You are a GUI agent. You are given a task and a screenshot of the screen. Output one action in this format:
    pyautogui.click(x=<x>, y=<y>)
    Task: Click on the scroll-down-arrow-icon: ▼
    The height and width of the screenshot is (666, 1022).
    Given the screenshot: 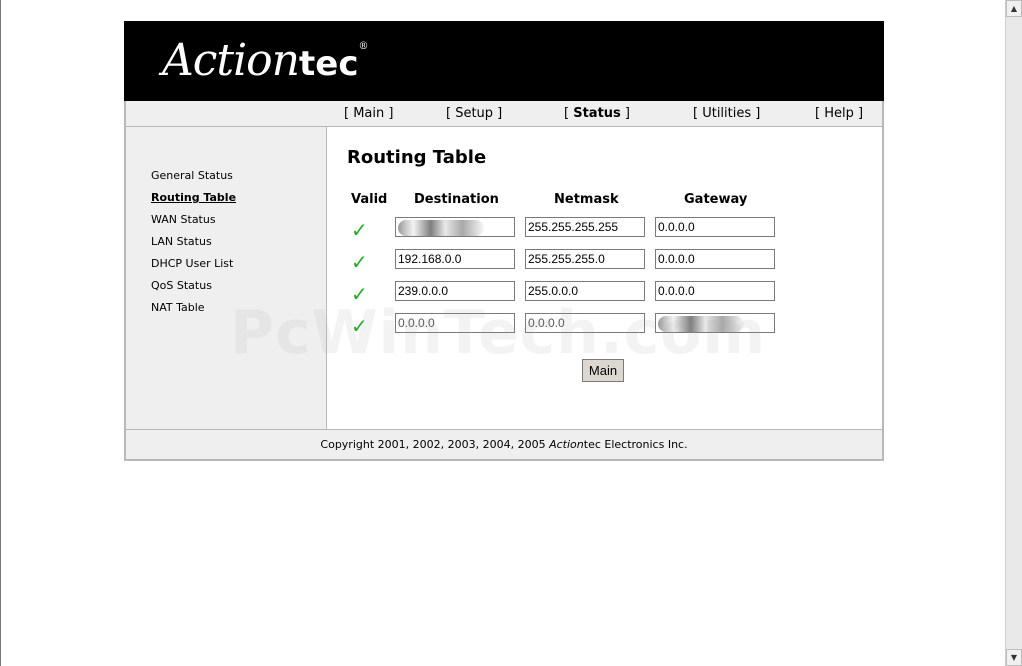 What is the action you would take?
    pyautogui.click(x=1014, y=657)
    